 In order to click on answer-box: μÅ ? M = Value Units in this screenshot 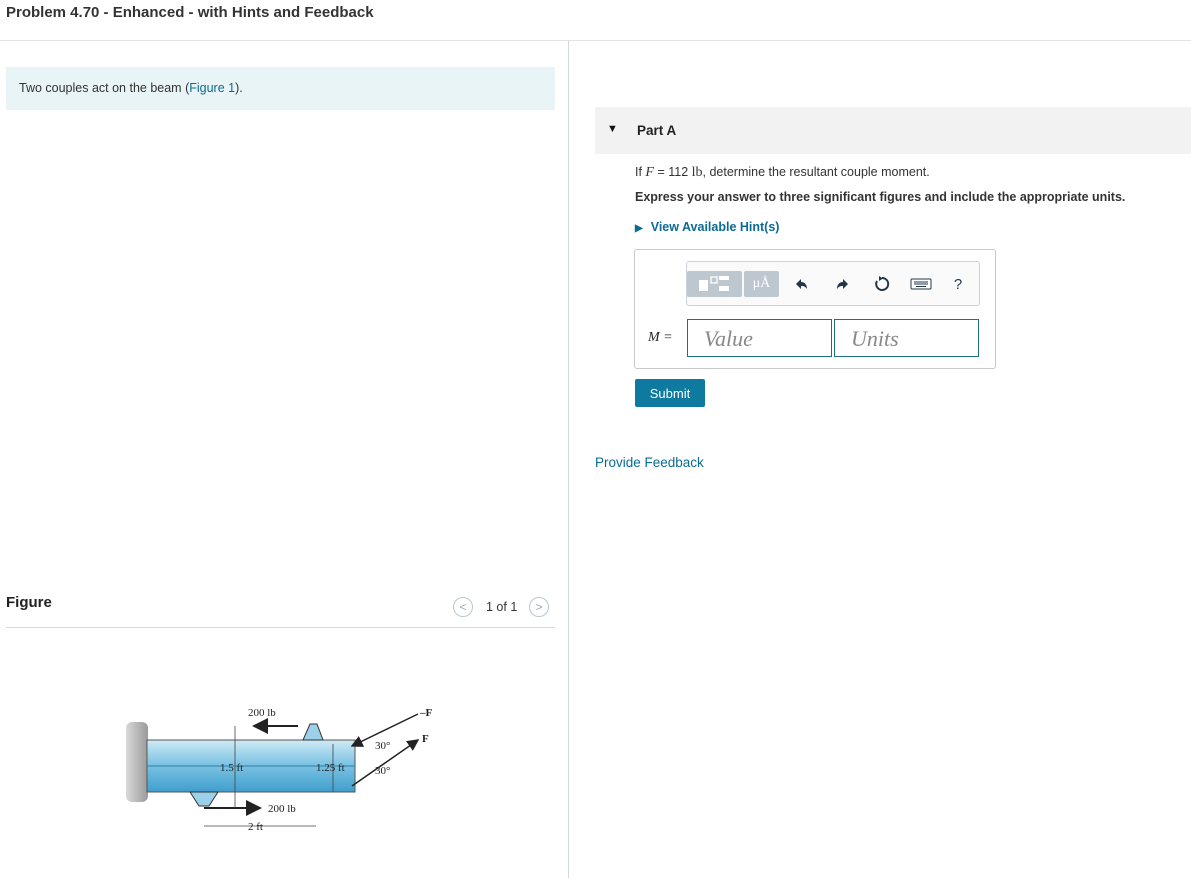, I will do `click(815, 309)`.